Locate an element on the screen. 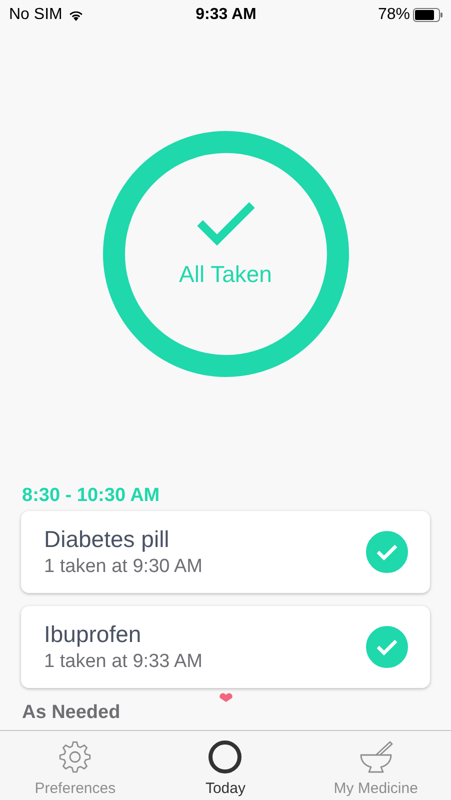  dose-detail: 1 taken at 9:33 AM is located at coordinates (123, 662).